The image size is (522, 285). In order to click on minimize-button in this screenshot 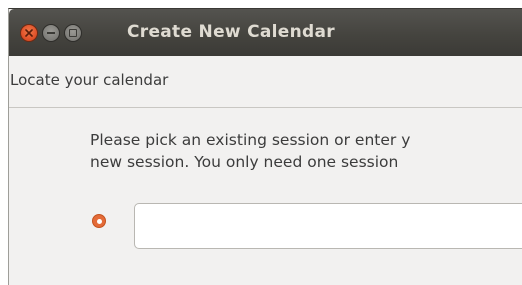, I will do `click(51, 33)`.